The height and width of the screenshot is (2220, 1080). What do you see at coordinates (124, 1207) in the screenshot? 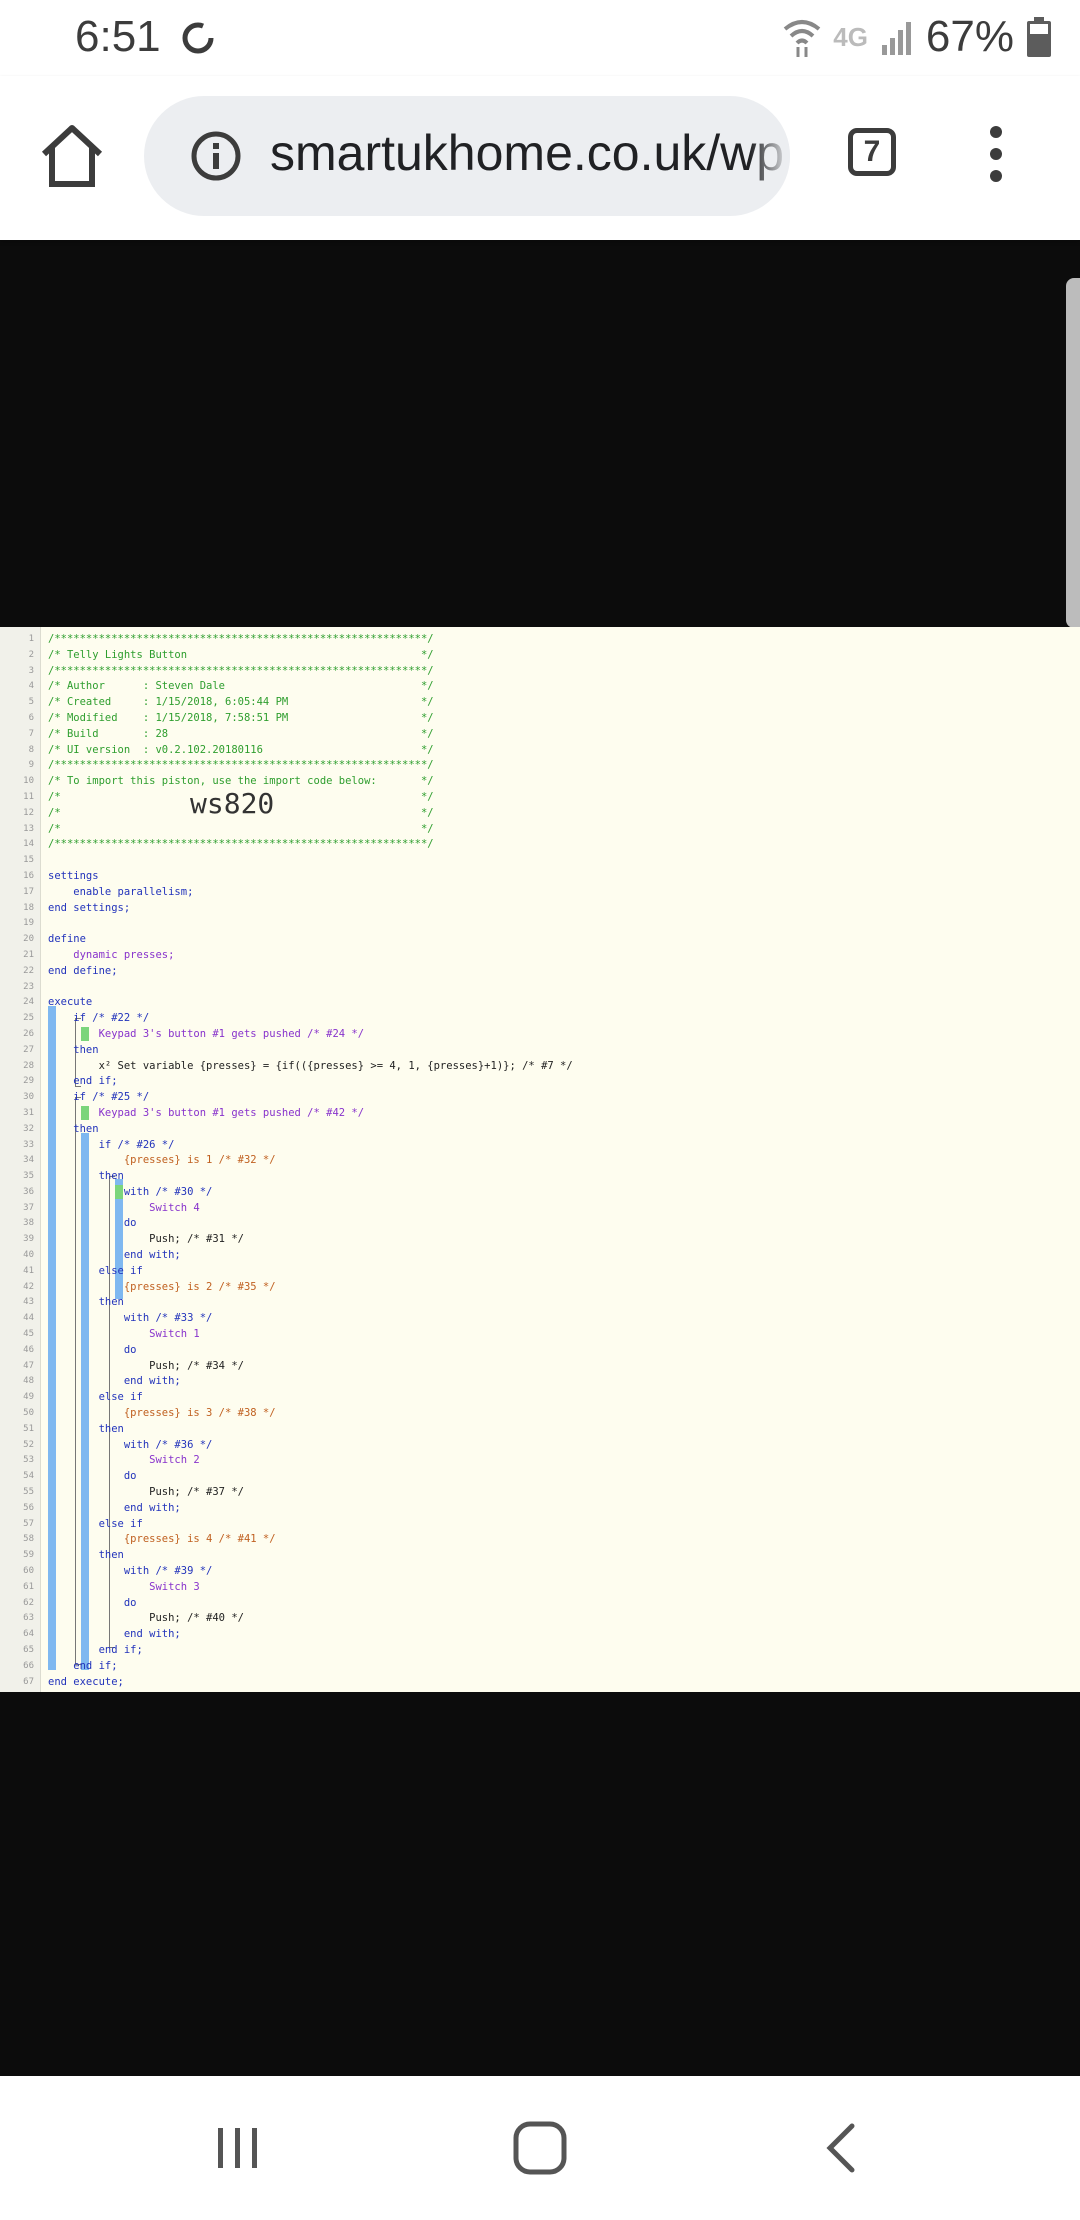
I see `code-text: Switch 4` at bounding box center [124, 1207].